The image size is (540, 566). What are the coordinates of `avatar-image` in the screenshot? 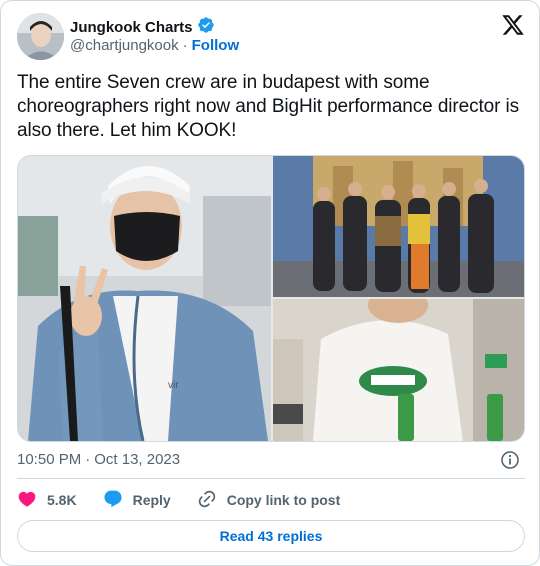 It's located at (40, 36).